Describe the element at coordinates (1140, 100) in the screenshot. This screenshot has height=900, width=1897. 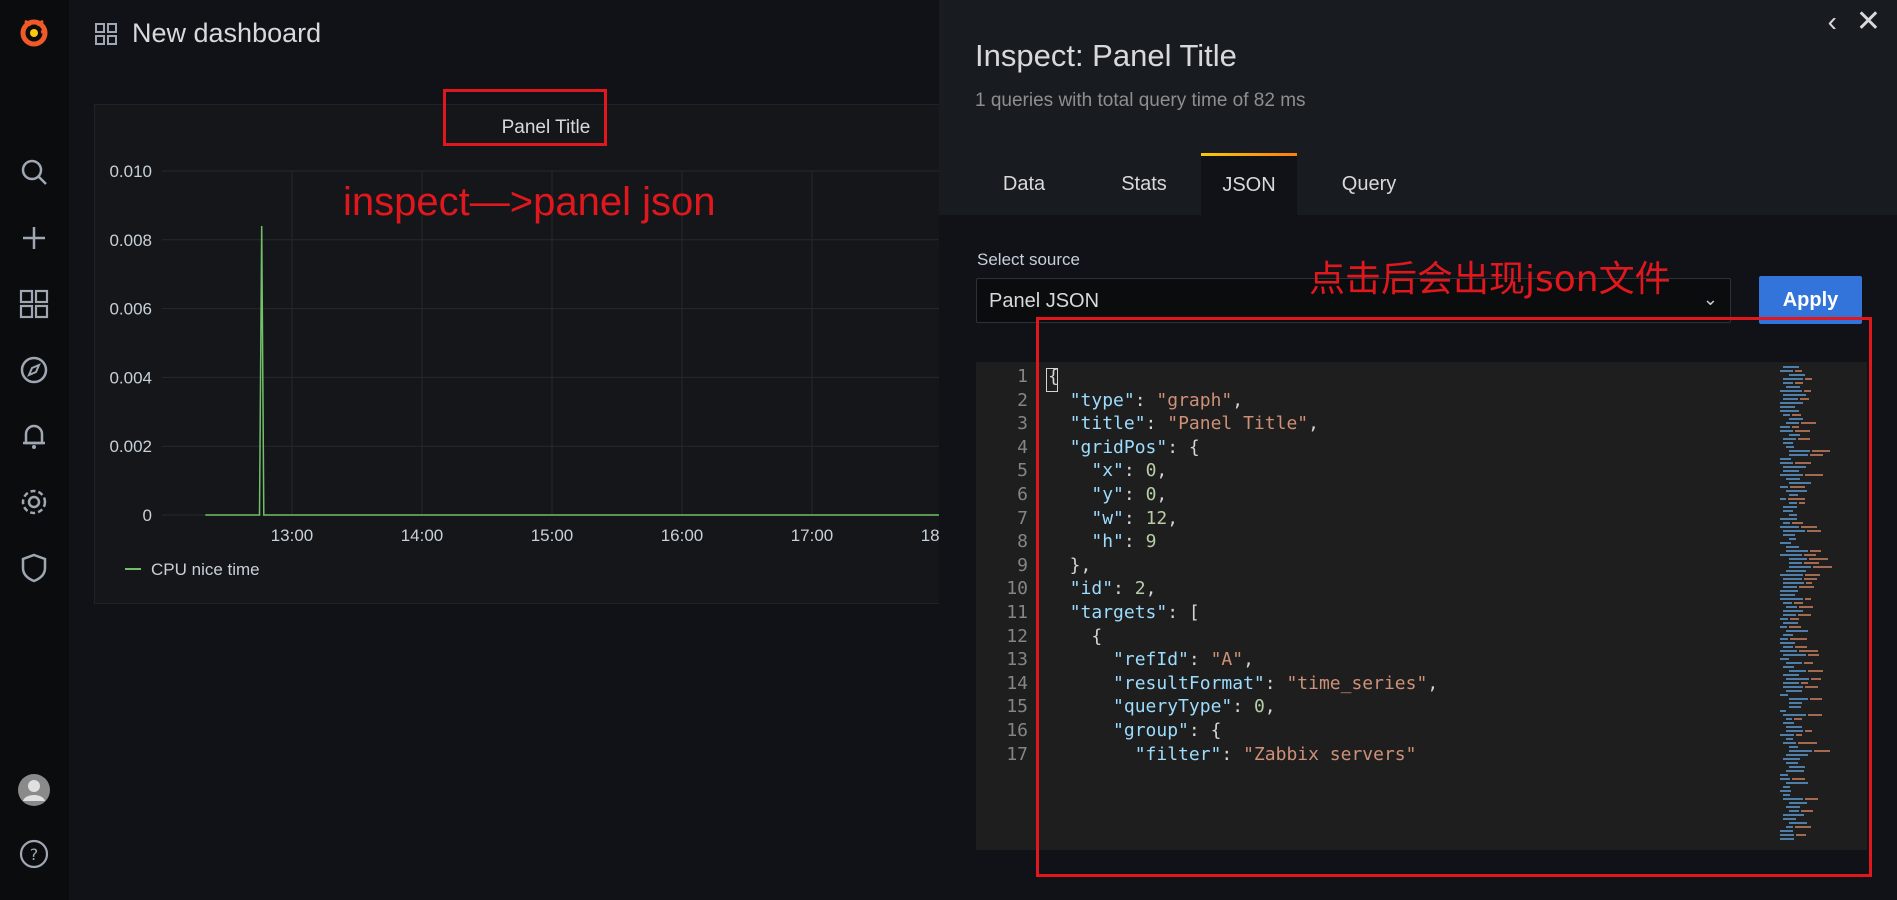
I see `inspect-subtitle: 1 queries with total query time of 82 ms` at that location.